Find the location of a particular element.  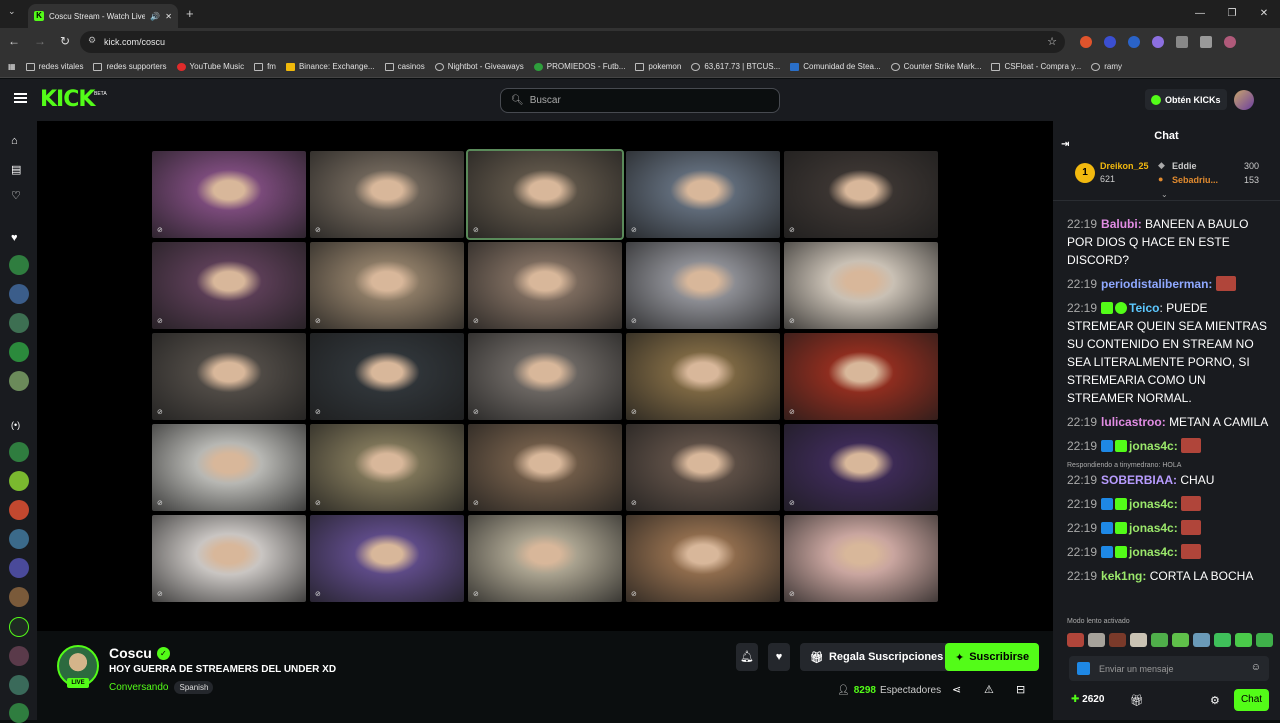

puzzle-icon is located at coordinates (1182, 42).